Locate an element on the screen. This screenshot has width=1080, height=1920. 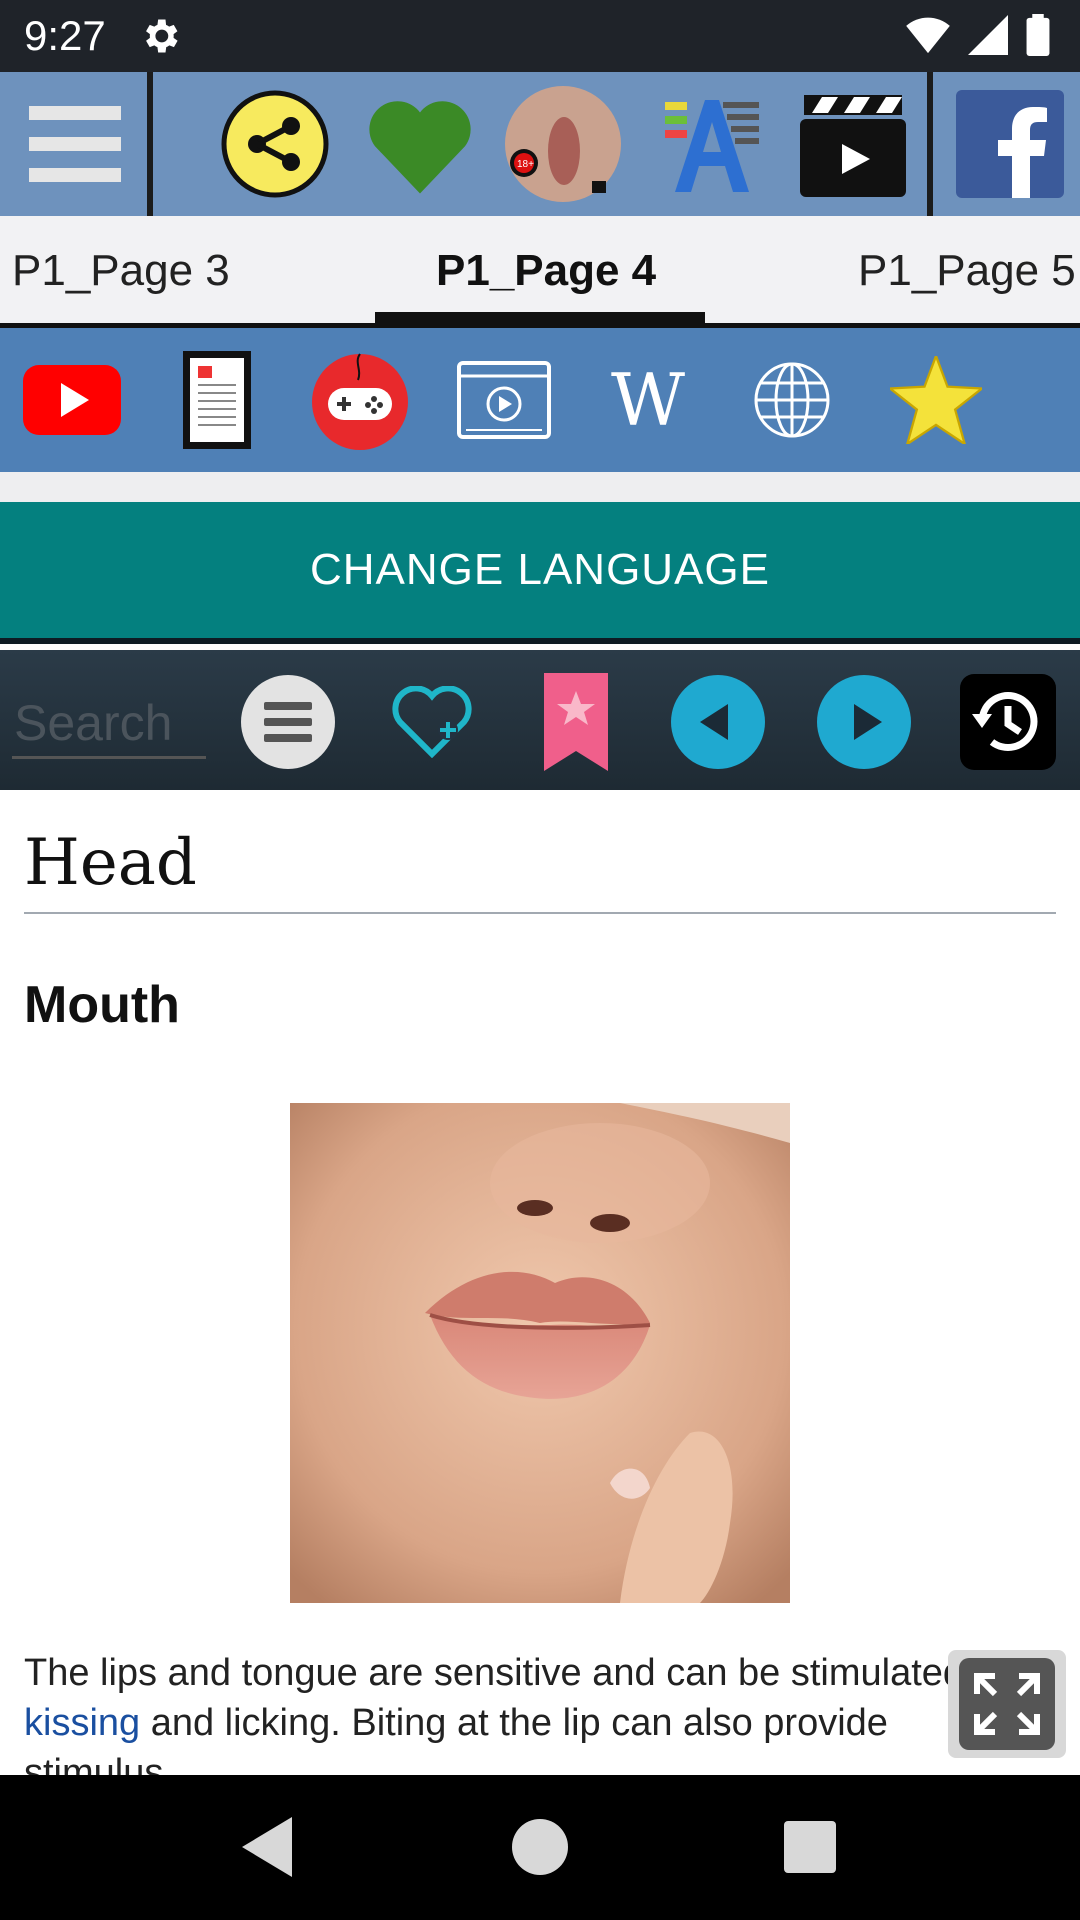
top-toolbar: 18+ is located at coordinates (540, 144).